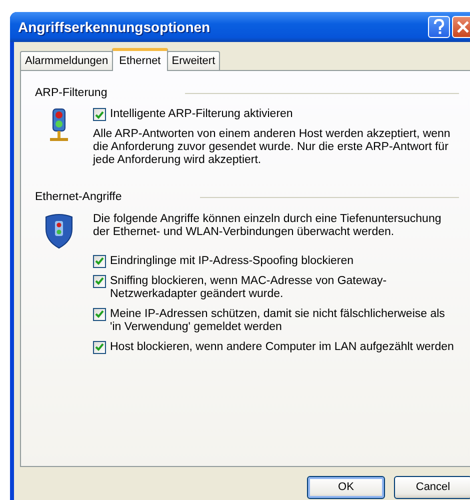  What do you see at coordinates (461, 27) in the screenshot?
I see `close-button` at bounding box center [461, 27].